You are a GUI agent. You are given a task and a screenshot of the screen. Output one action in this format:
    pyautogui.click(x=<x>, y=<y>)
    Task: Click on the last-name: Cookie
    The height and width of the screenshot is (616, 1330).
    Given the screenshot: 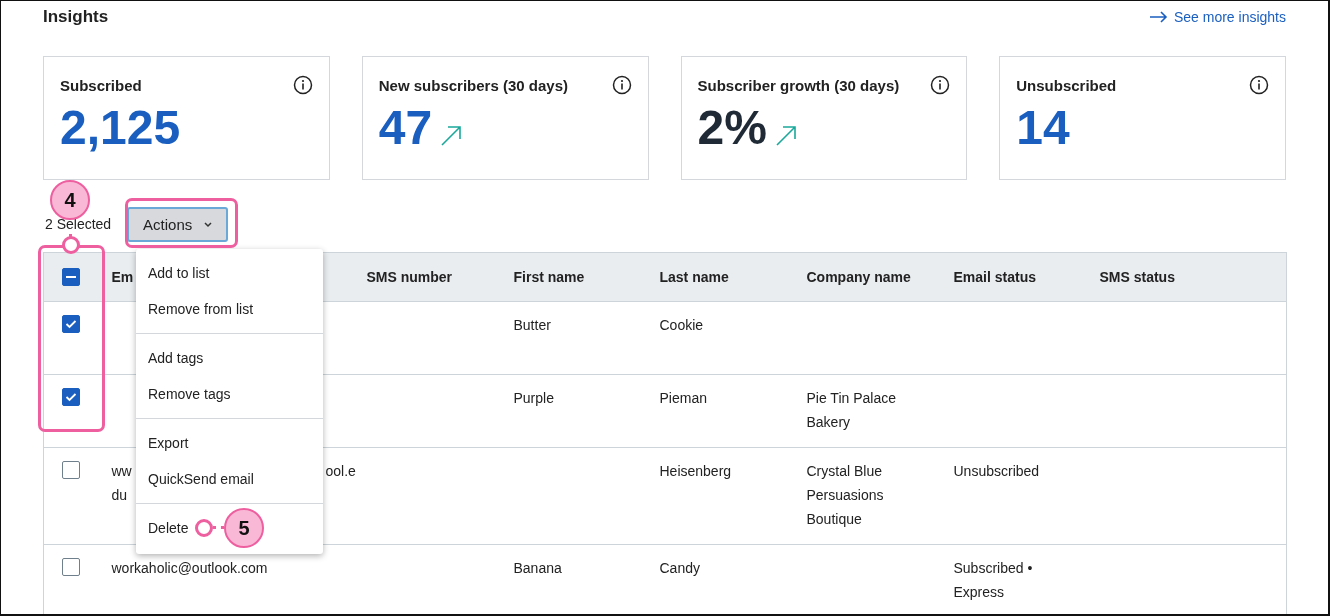 What is the action you would take?
    pyautogui.click(x=681, y=325)
    